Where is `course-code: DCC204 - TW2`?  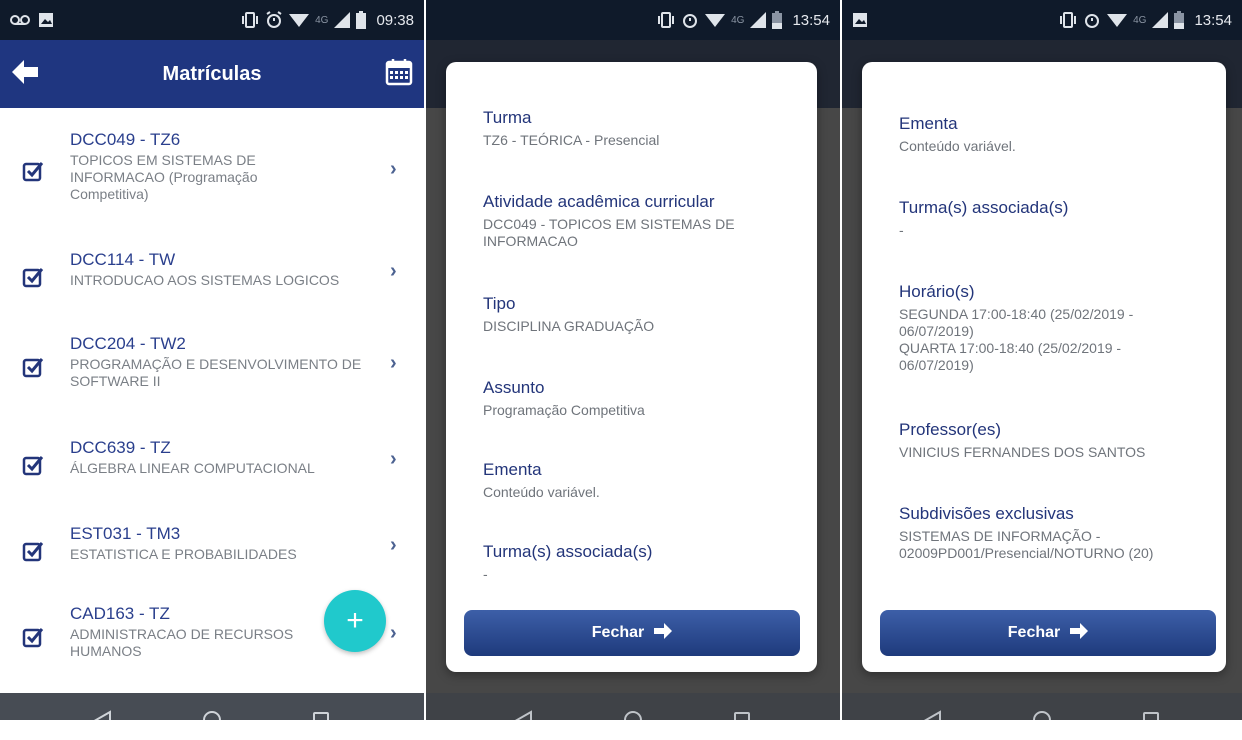 course-code: DCC204 - TW2 is located at coordinates (128, 343).